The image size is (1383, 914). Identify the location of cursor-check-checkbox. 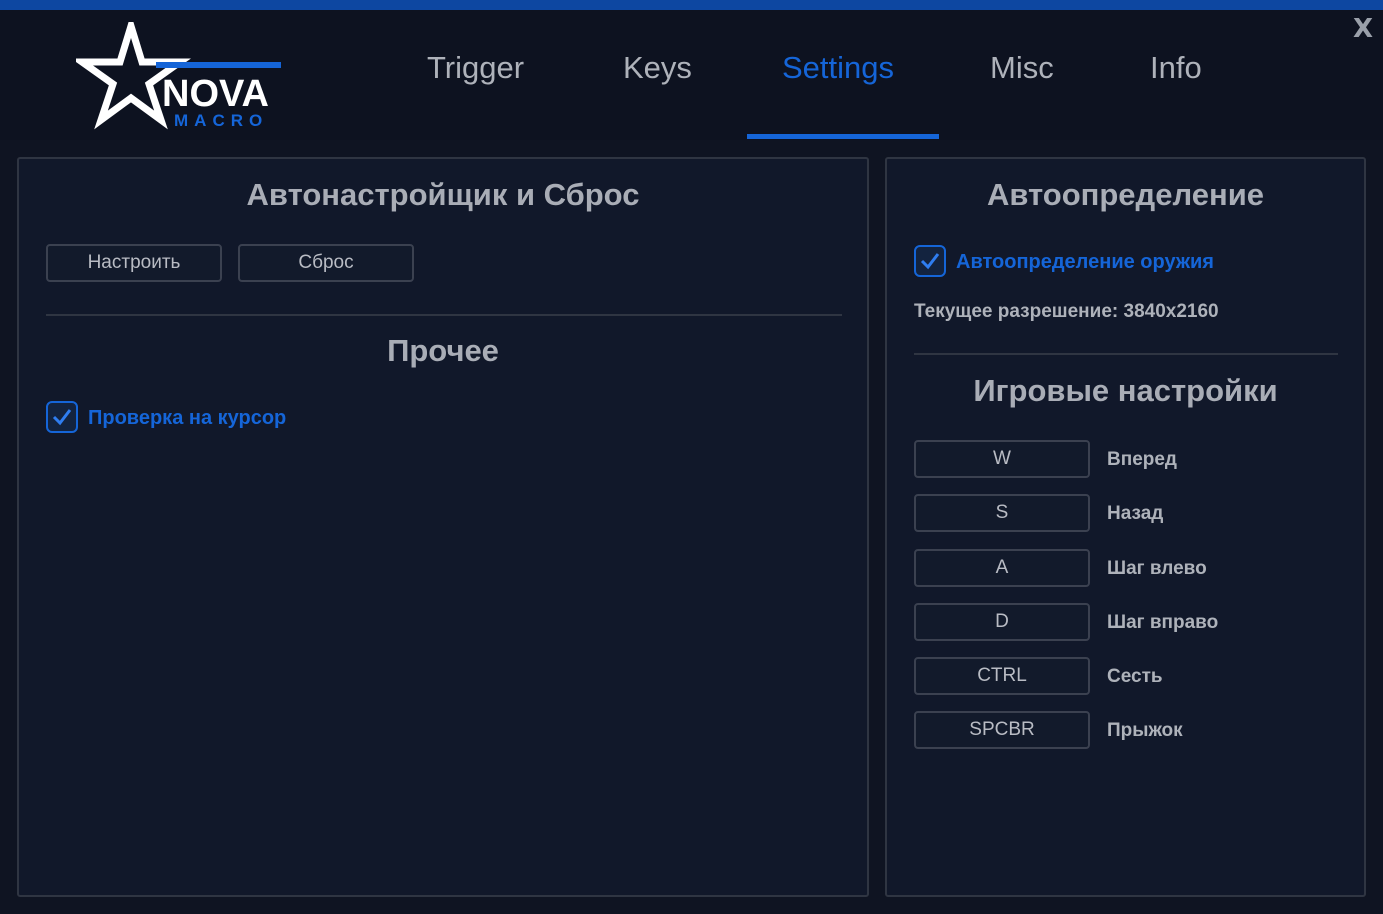
(62, 417).